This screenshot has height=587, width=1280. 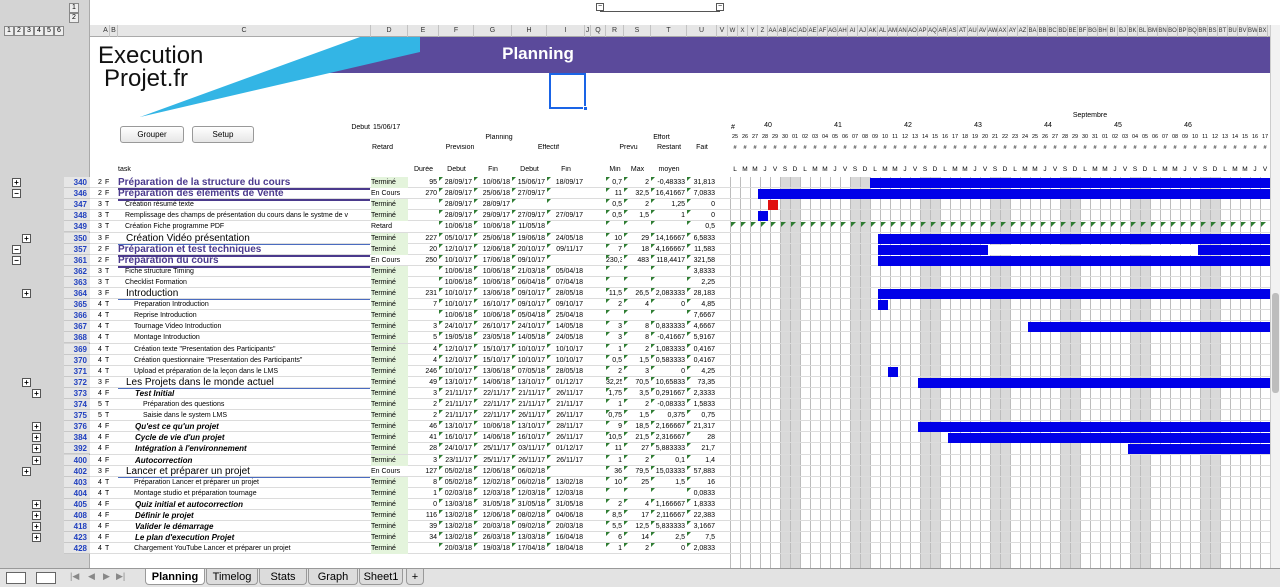 What do you see at coordinates (528, 249) in the screenshot?
I see `ed-cell: 20/10/17` at bounding box center [528, 249].